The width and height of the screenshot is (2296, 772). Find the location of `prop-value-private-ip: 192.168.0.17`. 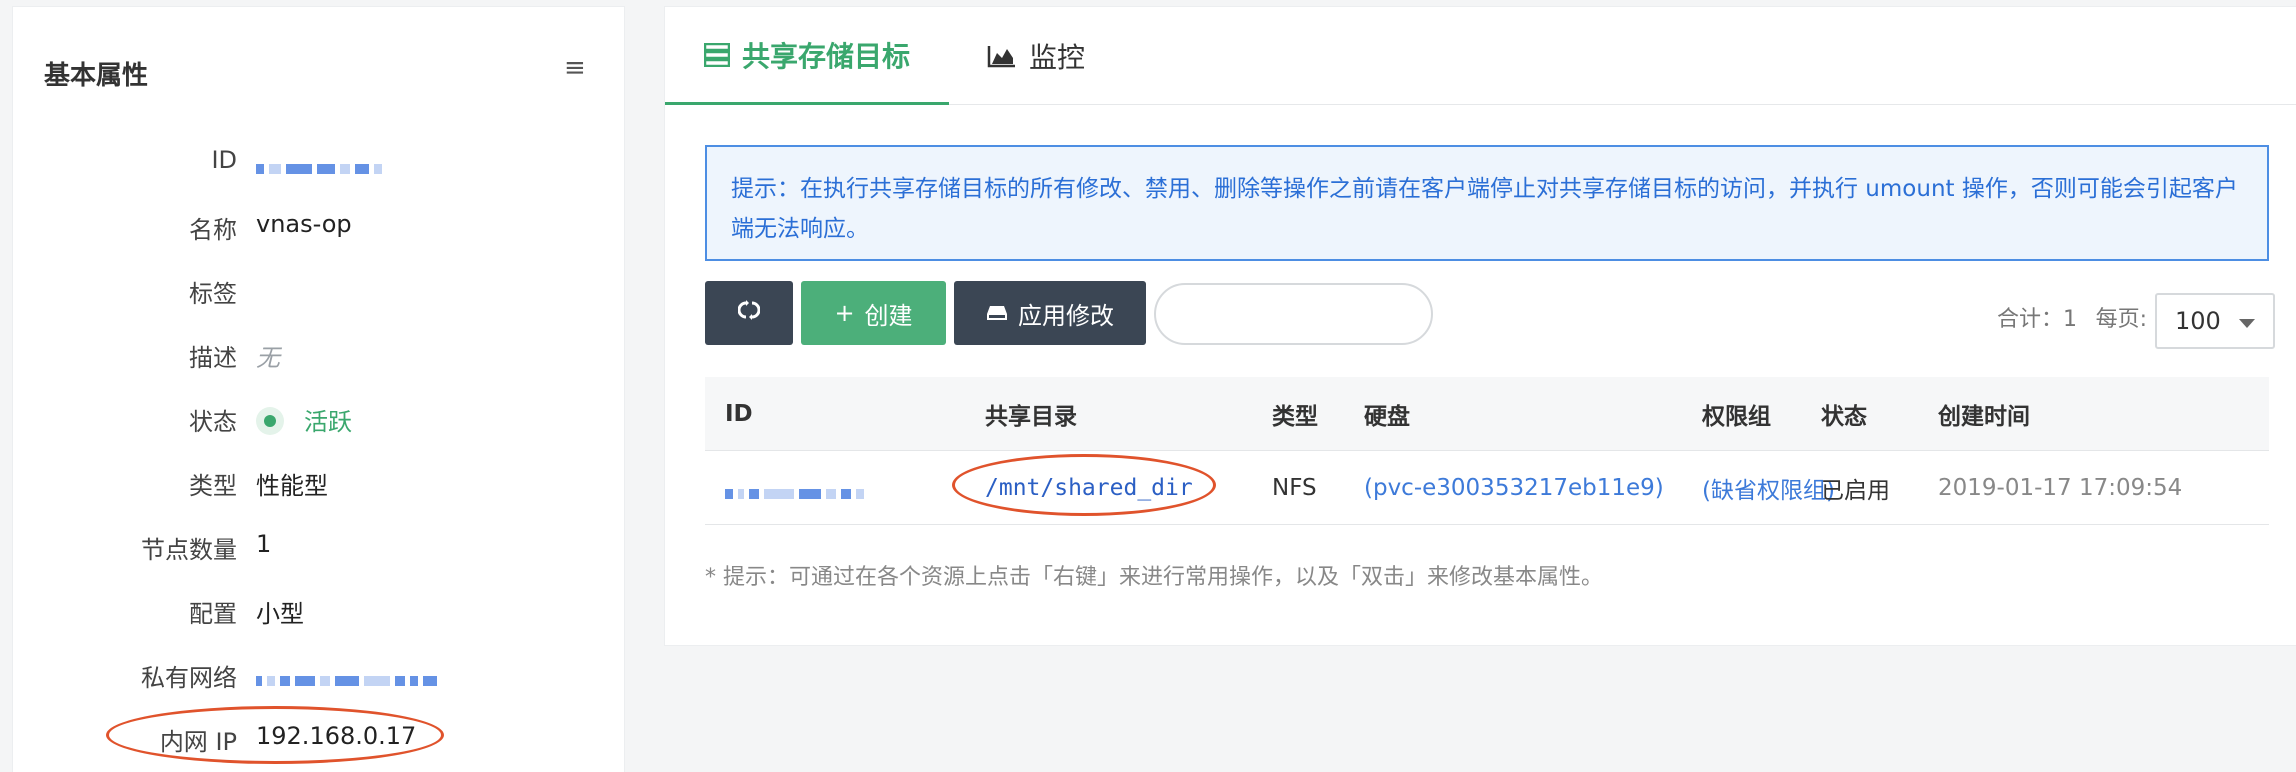

prop-value-private-ip: 192.168.0.17 is located at coordinates (336, 736).